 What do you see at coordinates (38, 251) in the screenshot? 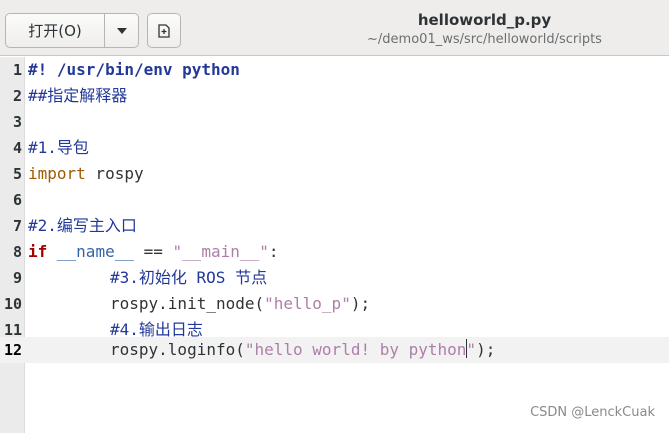
I see `keyword-token: if` at bounding box center [38, 251].